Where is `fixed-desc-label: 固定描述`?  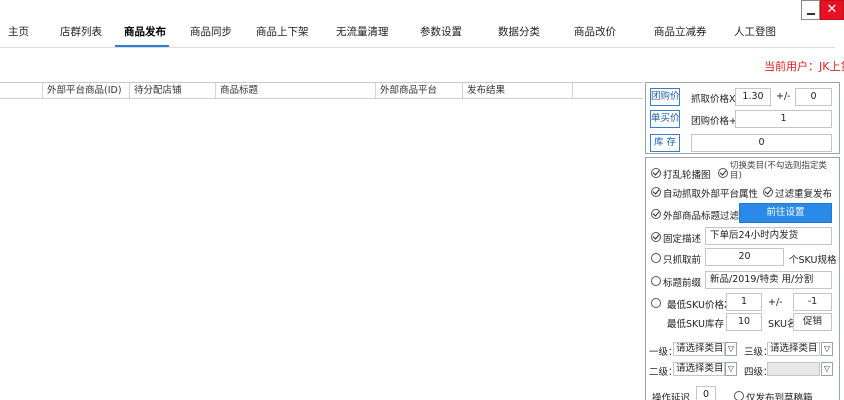 fixed-desc-label: 固定描述 is located at coordinates (682, 239).